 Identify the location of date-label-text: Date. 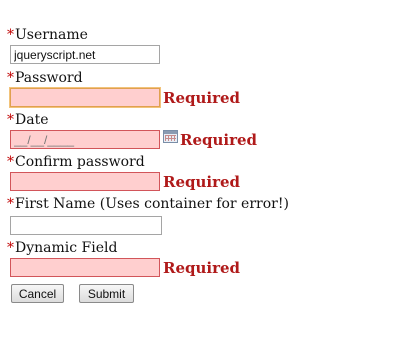
(32, 120).